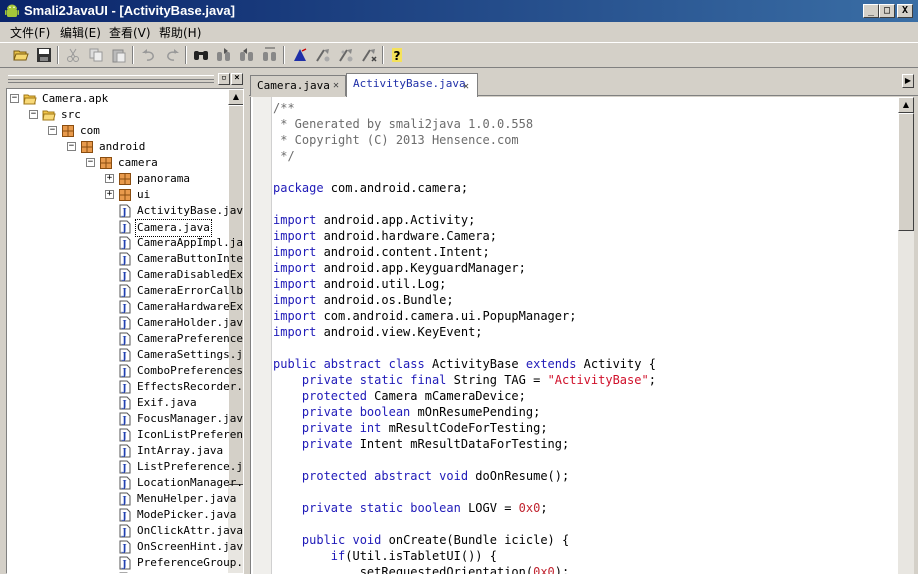 The height and width of the screenshot is (574, 918). Describe the element at coordinates (125, 275) in the screenshot. I see `tree-node: J CameraDisabledException.java` at that location.